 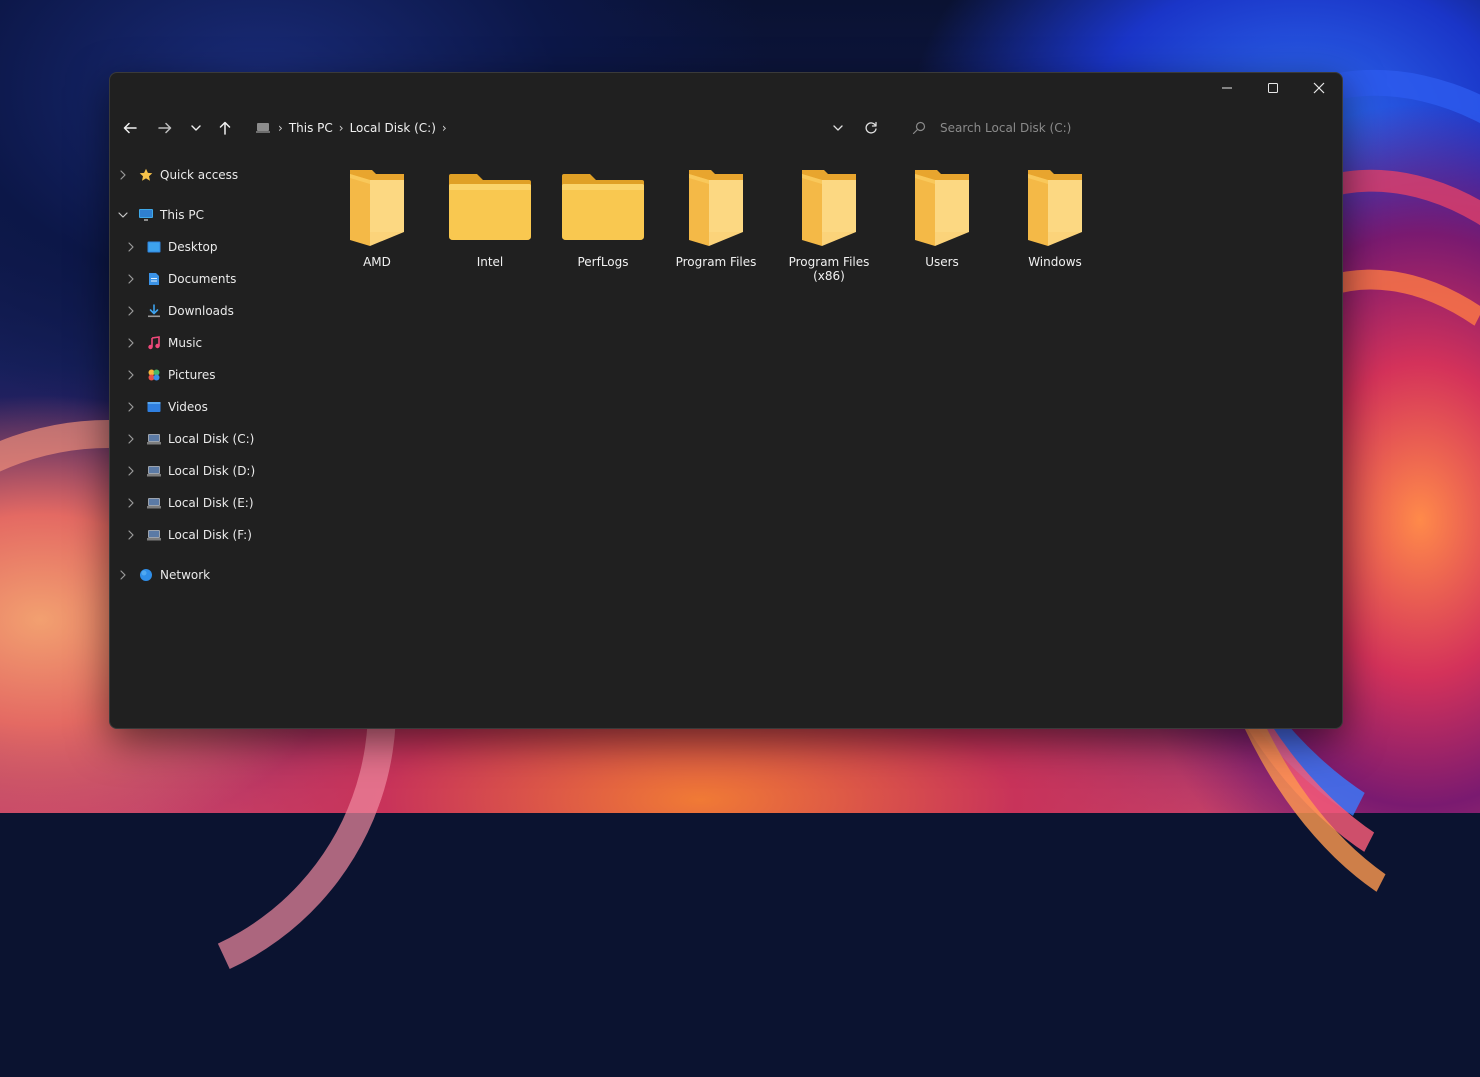 I want to click on recent-locations-button, so click(x=196, y=128).